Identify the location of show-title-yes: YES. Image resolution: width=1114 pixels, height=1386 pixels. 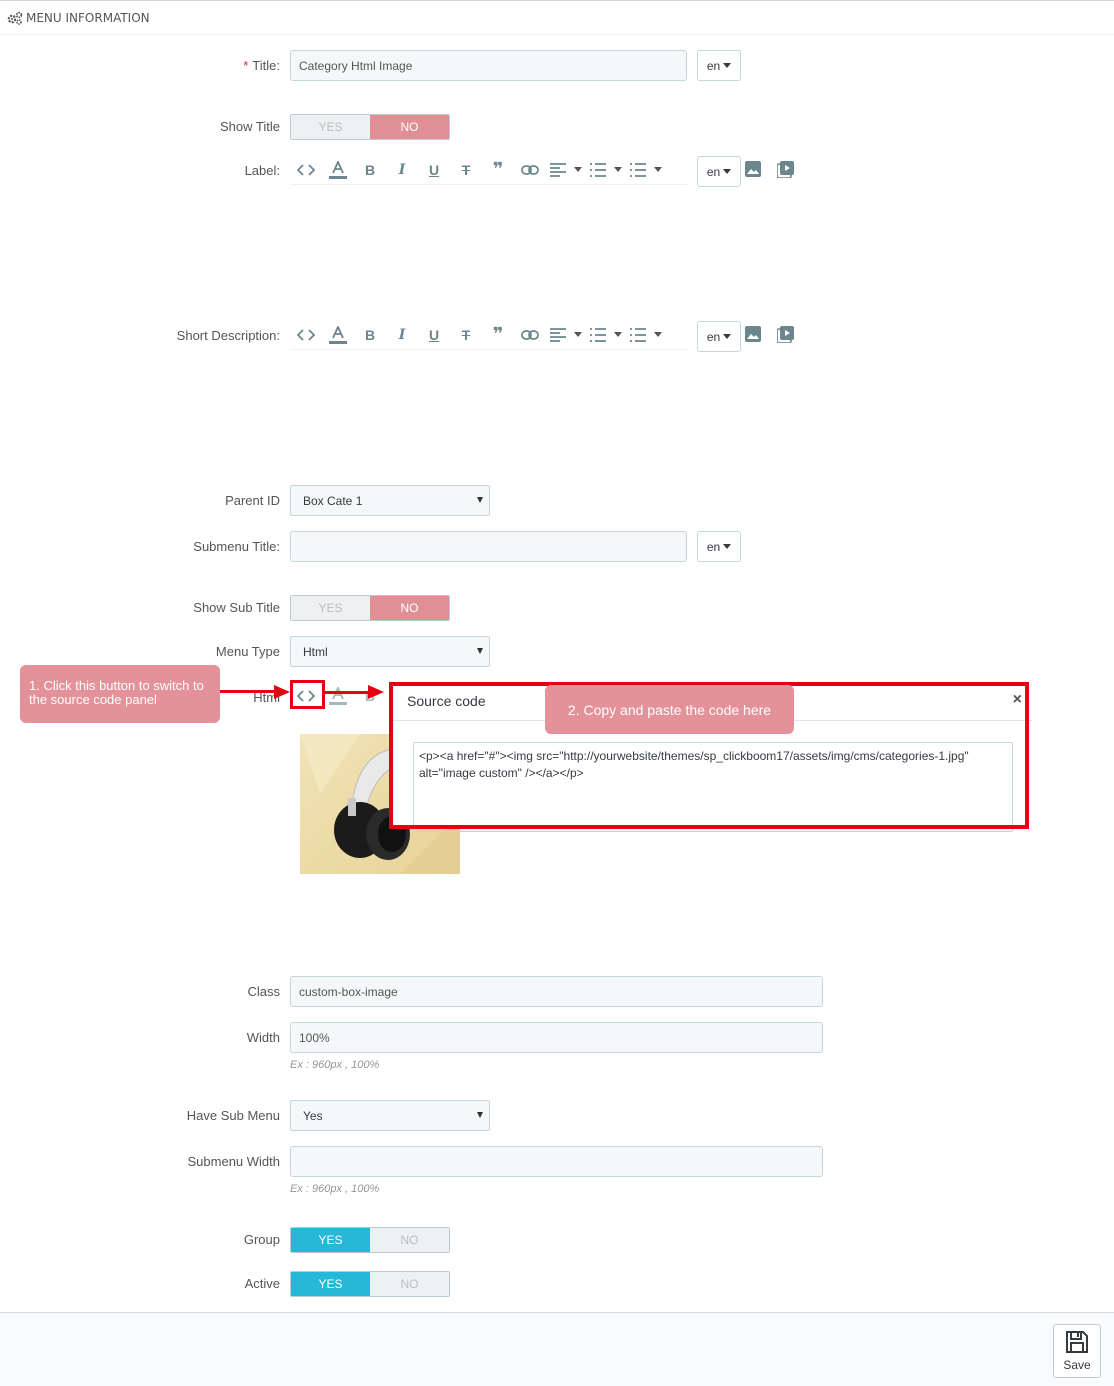
(330, 127).